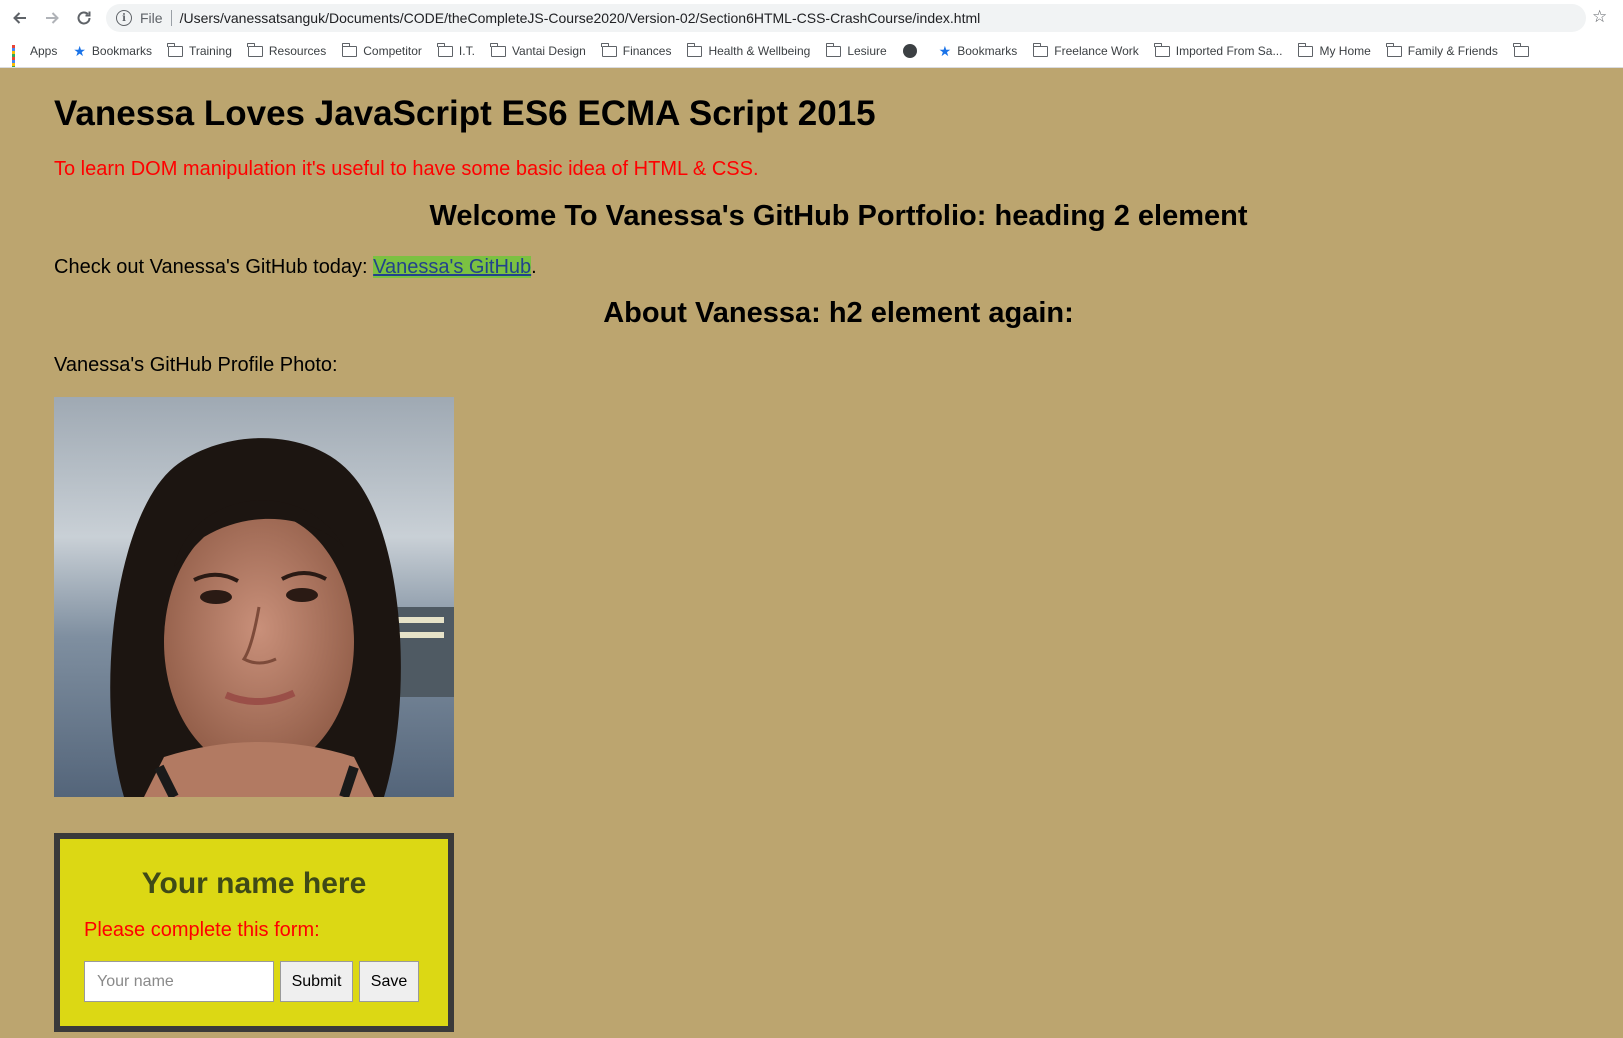  What do you see at coordinates (456, 50) in the screenshot?
I see `bookmark-it: I.T.` at bounding box center [456, 50].